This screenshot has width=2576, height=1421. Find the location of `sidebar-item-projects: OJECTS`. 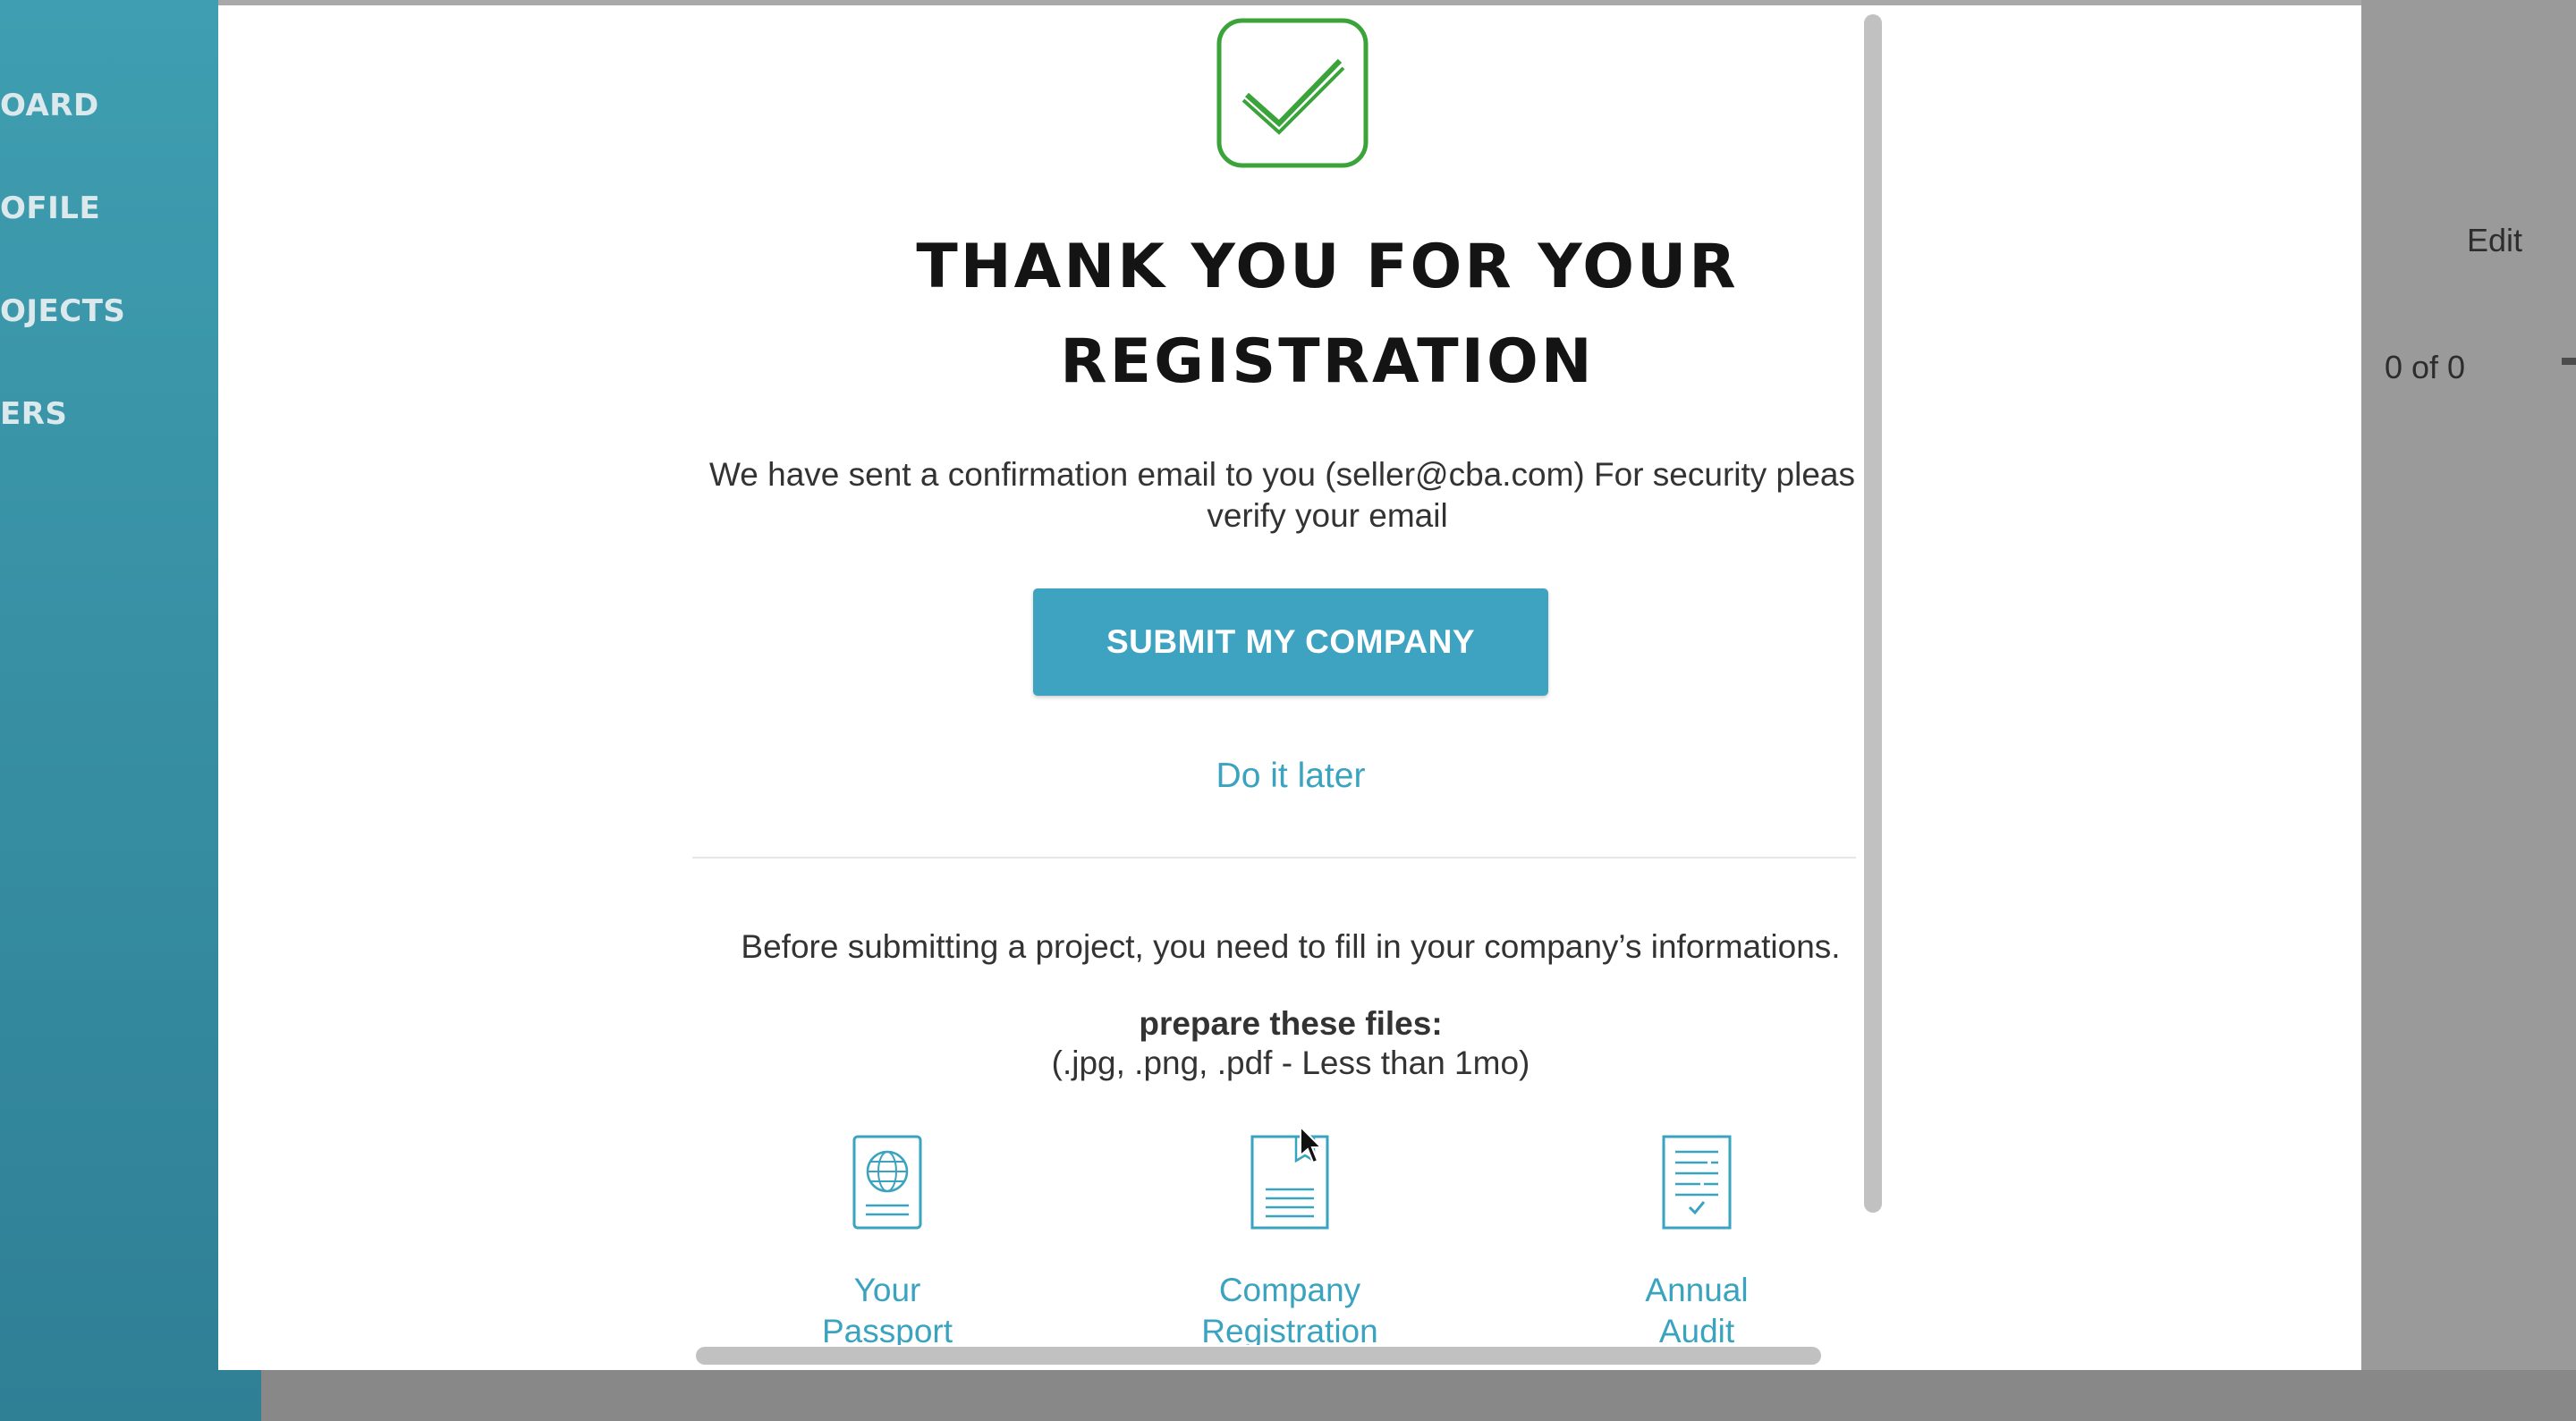

sidebar-item-projects: OJECTS is located at coordinates (62, 311).